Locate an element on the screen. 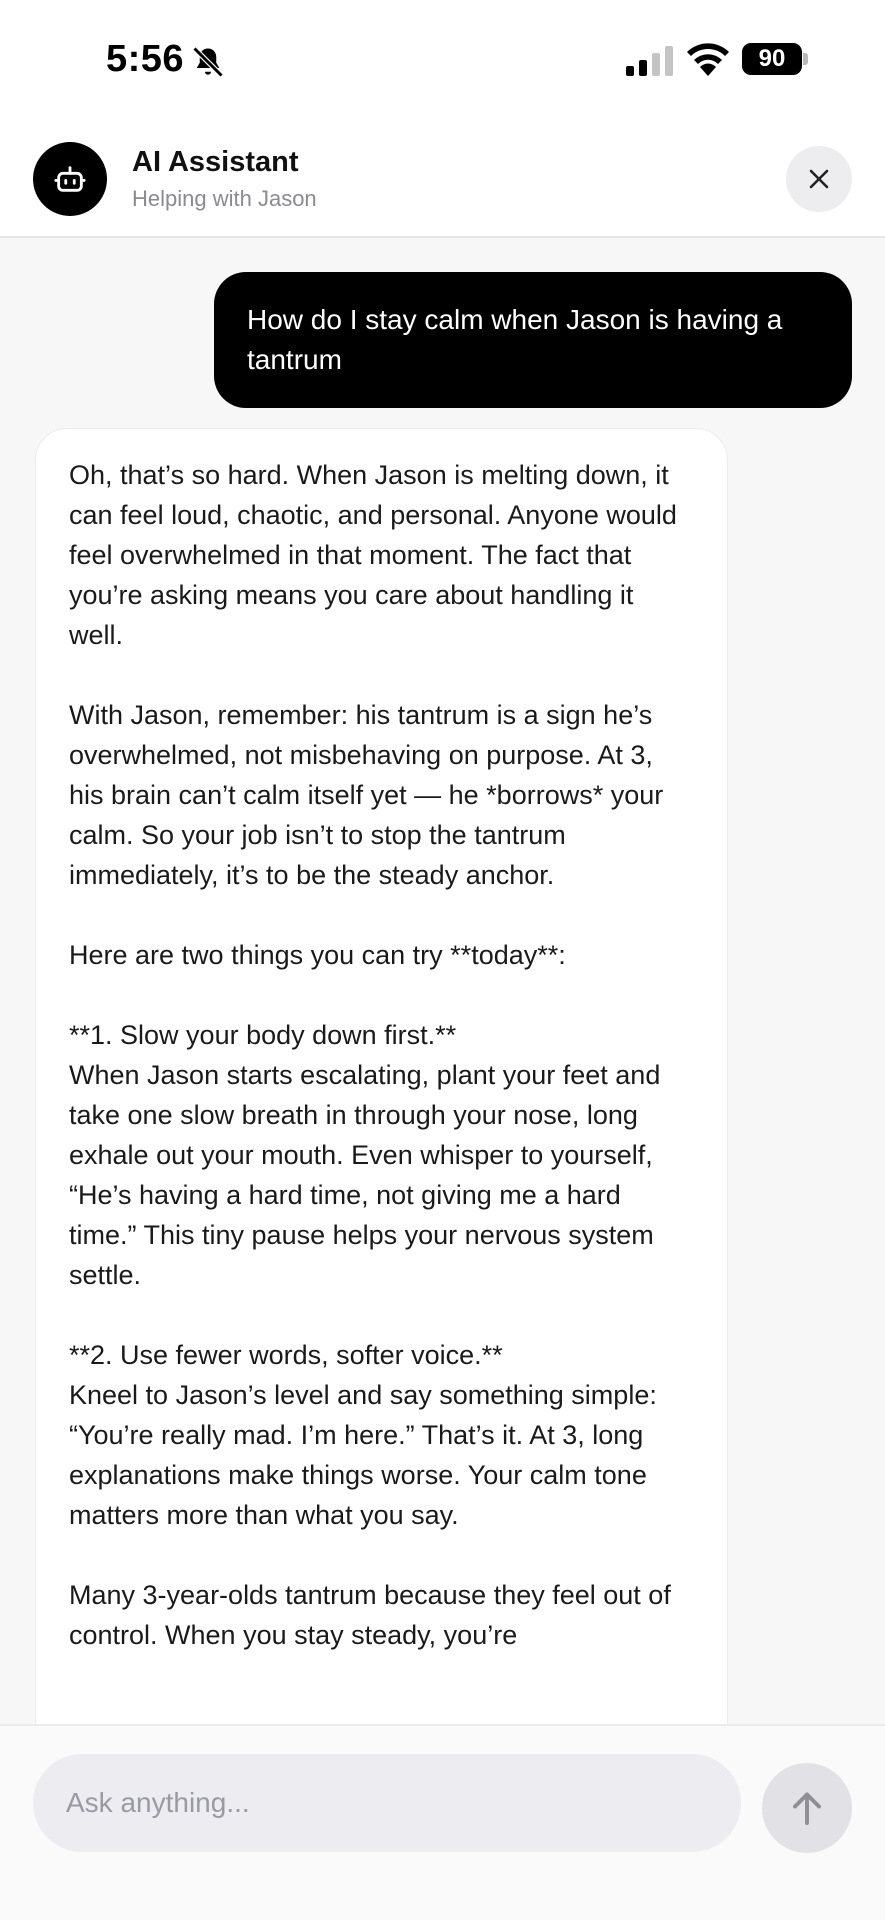 This screenshot has height=1920, width=885. cellular-signal-icon is located at coordinates (649, 61).